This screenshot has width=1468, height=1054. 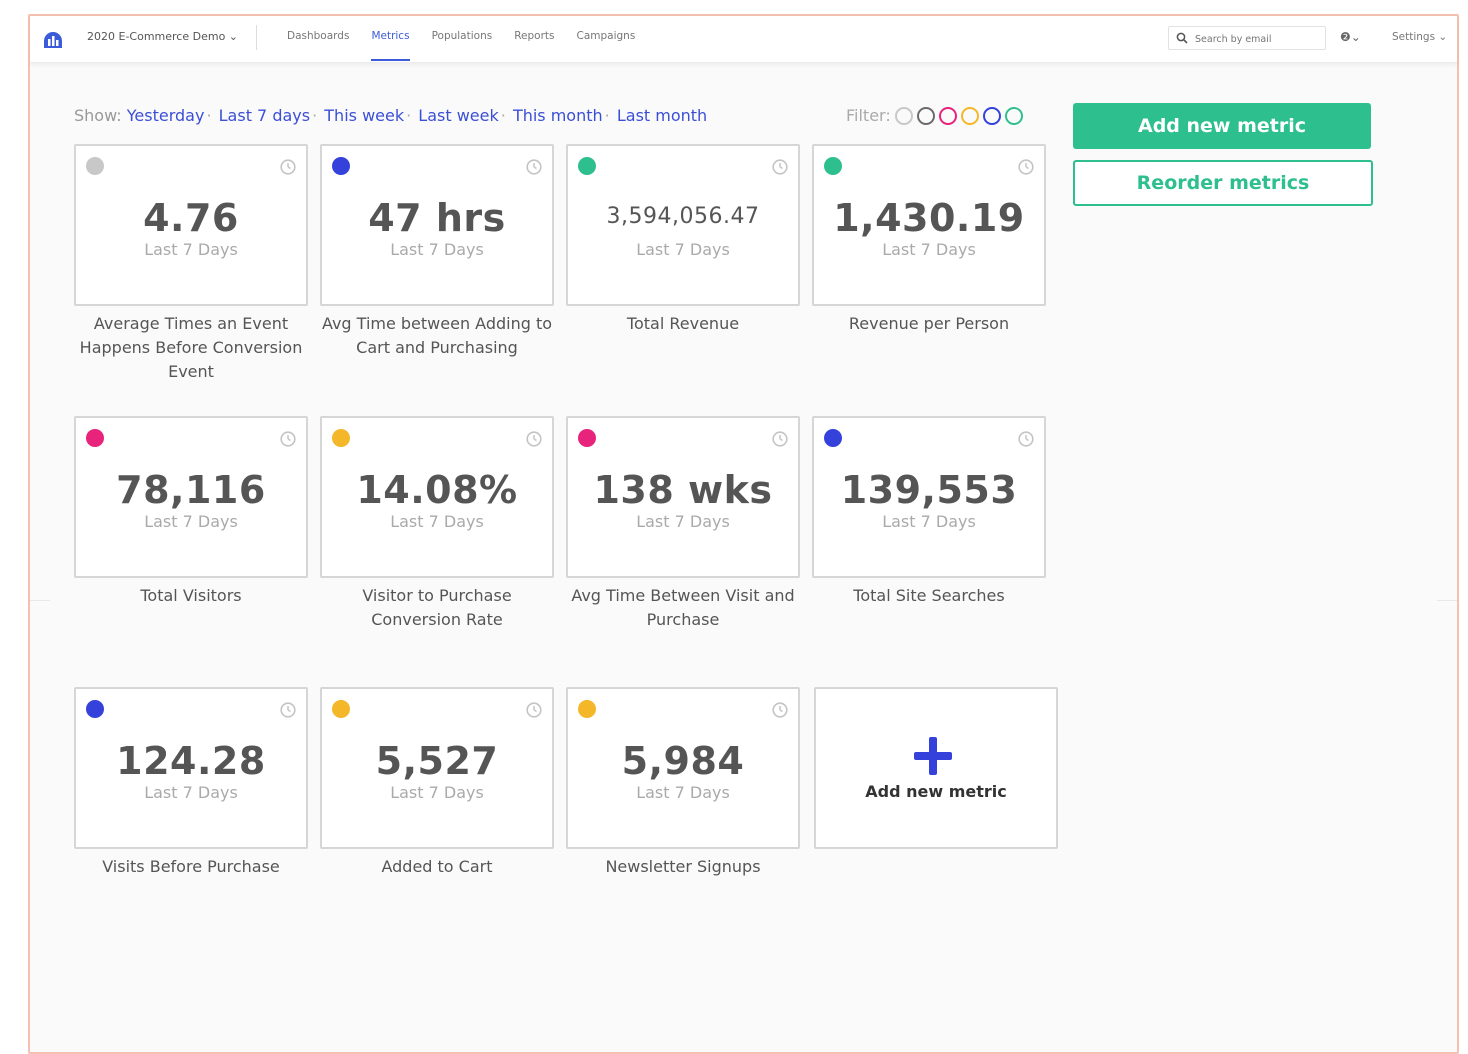 What do you see at coordinates (534, 39) in the screenshot?
I see `tab-reports: Reports` at bounding box center [534, 39].